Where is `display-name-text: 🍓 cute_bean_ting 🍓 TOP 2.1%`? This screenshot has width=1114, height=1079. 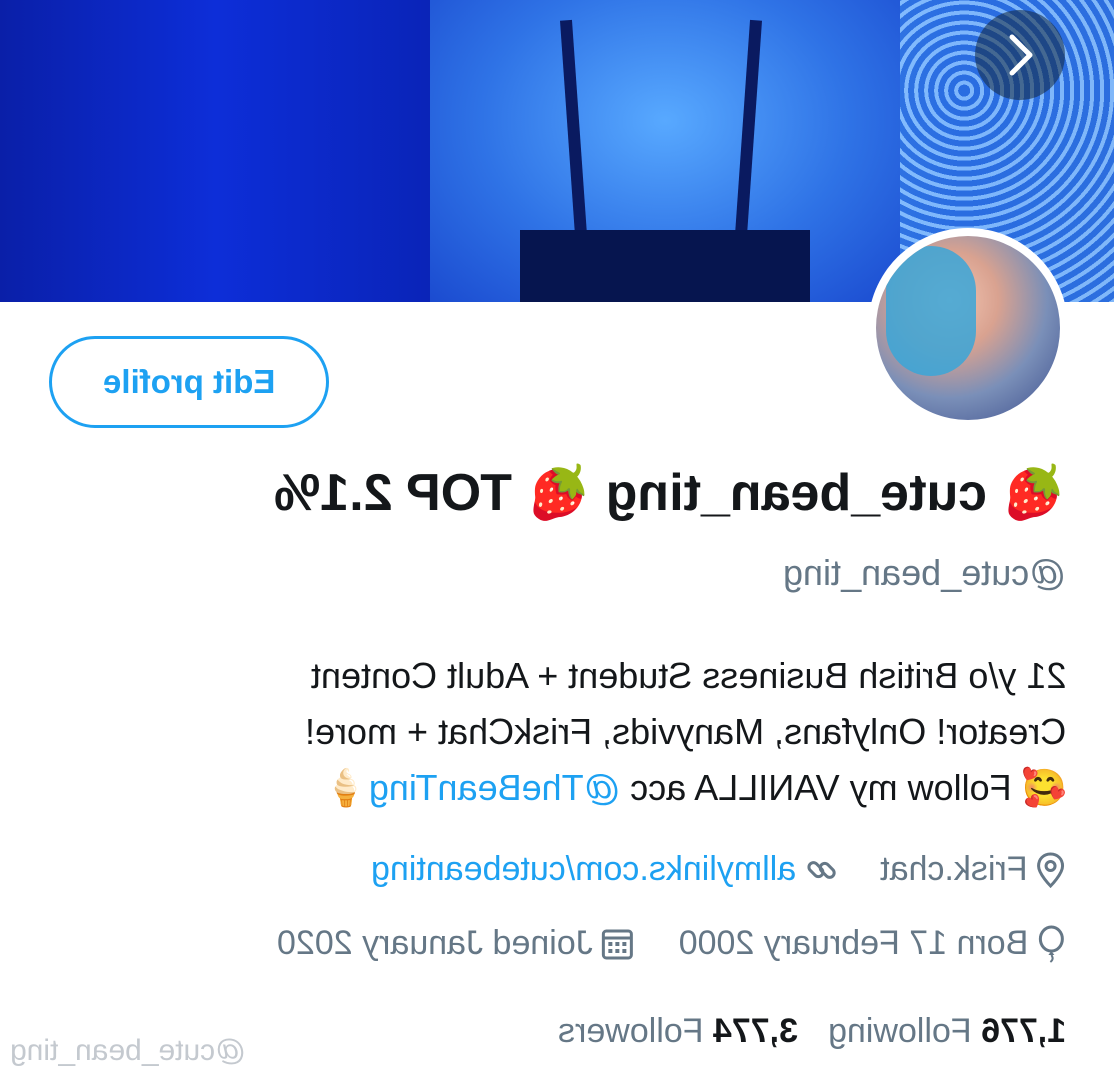
display-name-text: 🍓 cute_bean_ting 🍓 TOP 2.1% is located at coordinates (669, 493).